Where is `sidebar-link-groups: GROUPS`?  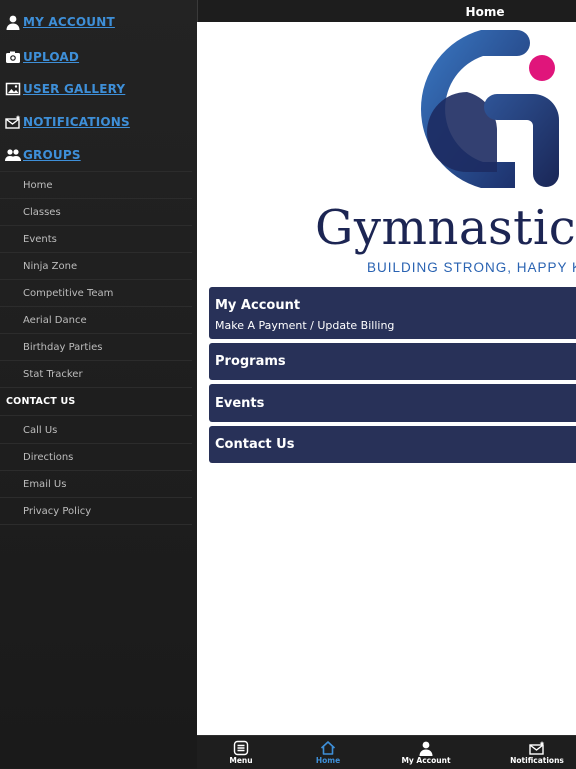 sidebar-link-groups: GROUPS is located at coordinates (43, 155).